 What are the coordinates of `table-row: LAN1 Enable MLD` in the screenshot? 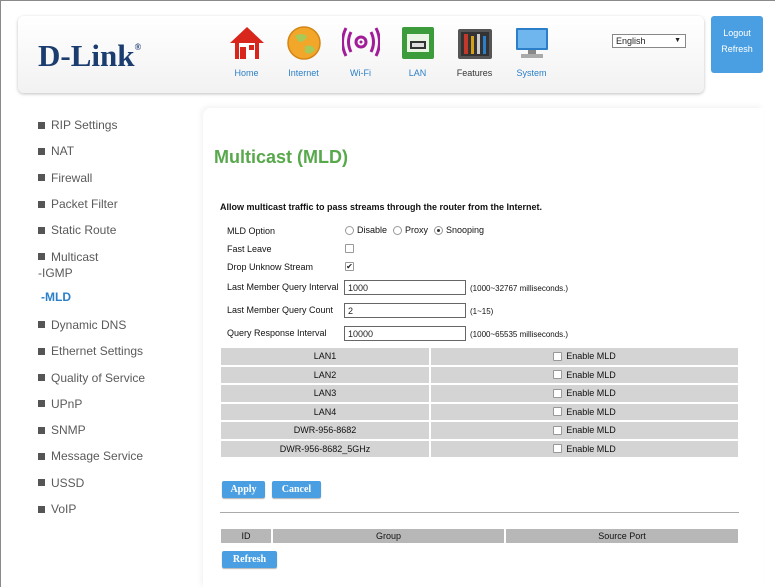 It's located at (479, 356).